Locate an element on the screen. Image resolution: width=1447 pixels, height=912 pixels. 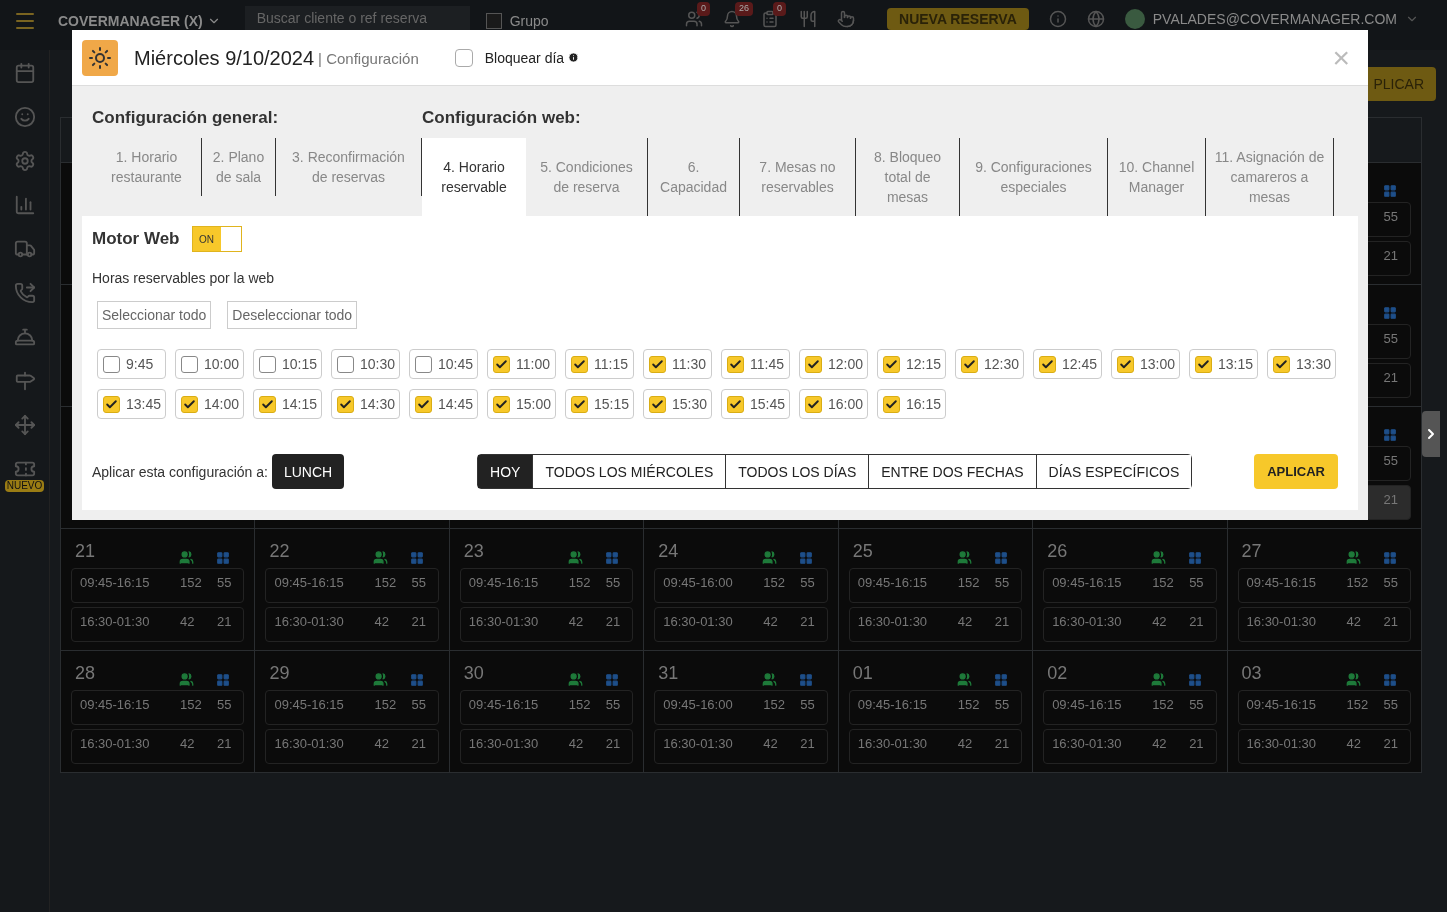
globe-icon is located at coordinates (1095, 19).